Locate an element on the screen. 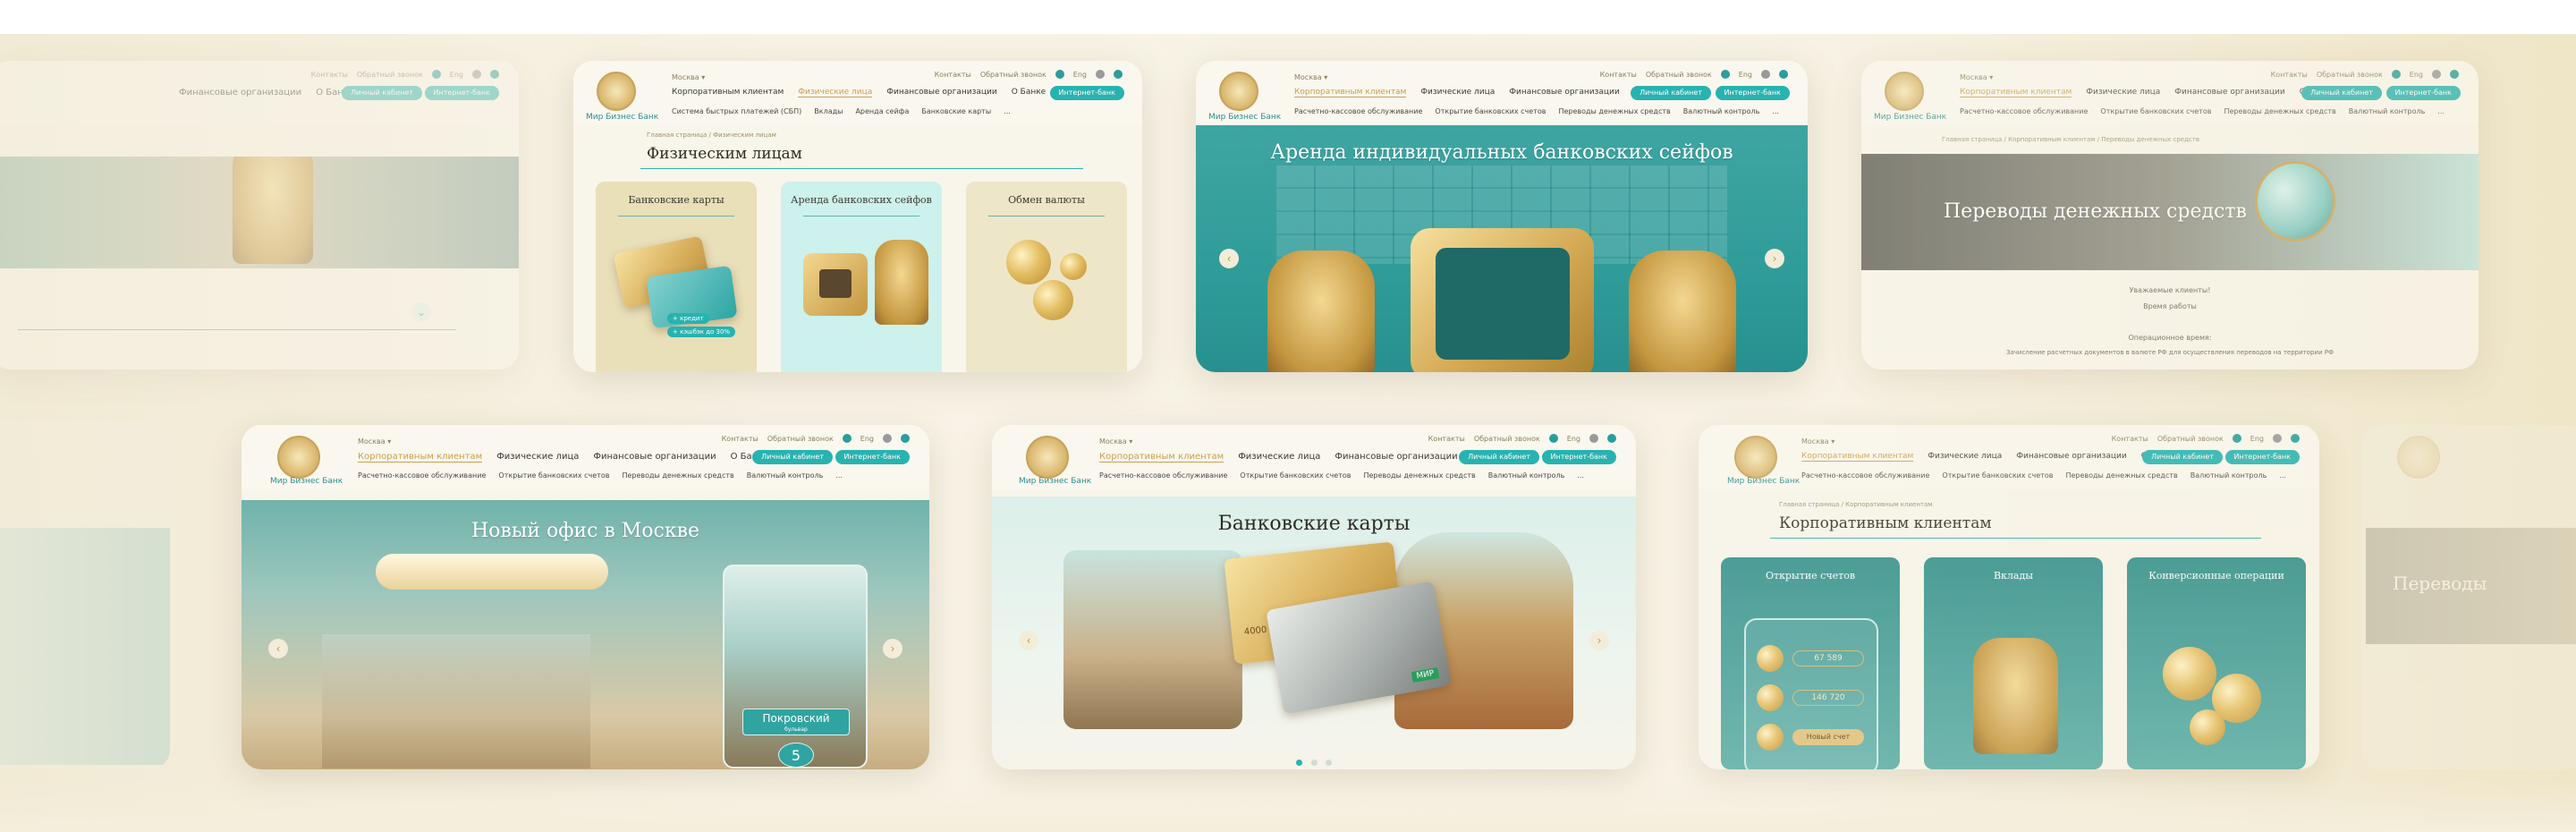 The image size is (2576, 832). new-account-button: Новый счет is located at coordinates (1828, 737).